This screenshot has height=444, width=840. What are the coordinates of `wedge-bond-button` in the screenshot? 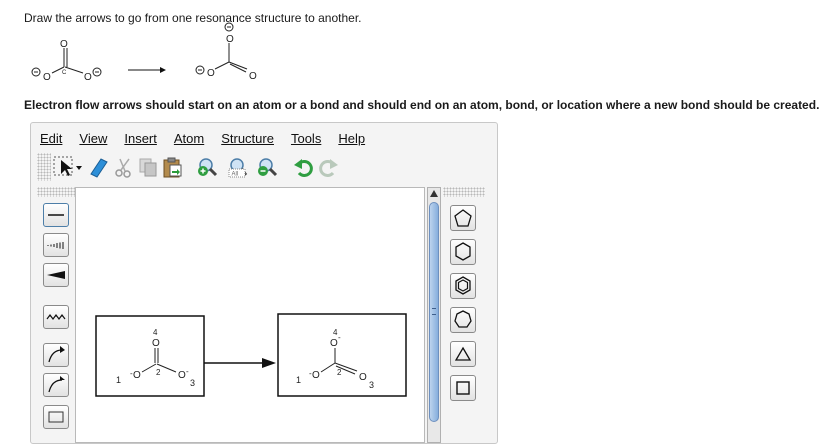 It's located at (56, 275).